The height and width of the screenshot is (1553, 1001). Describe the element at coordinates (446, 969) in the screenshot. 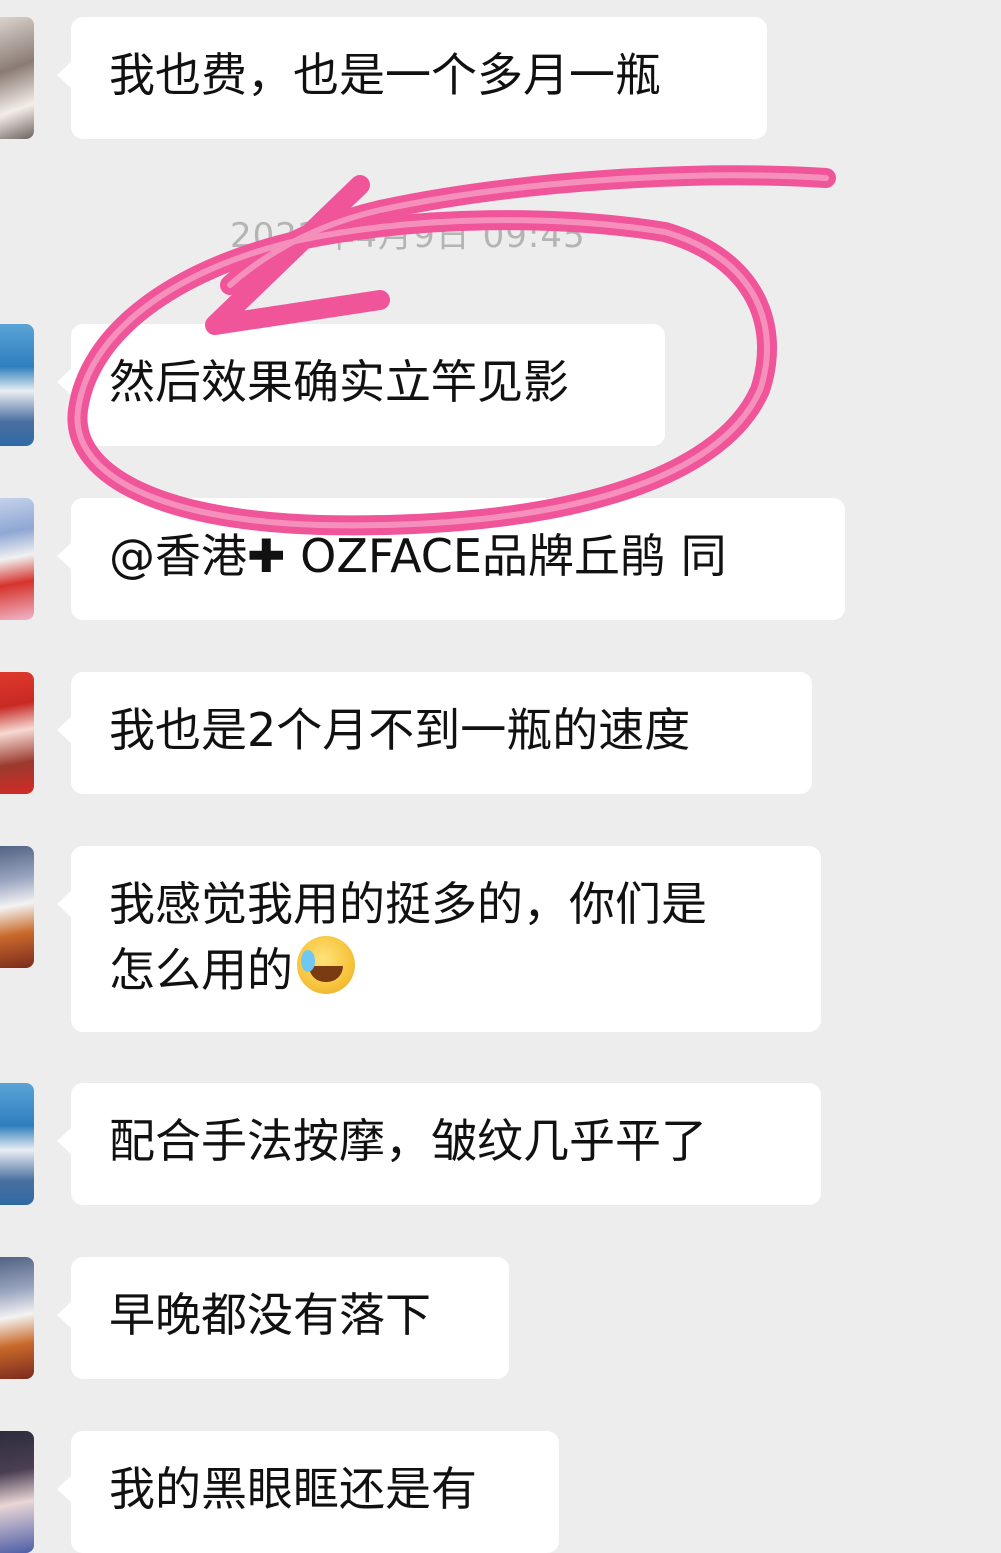

I see `message-text-line: 怎么用的` at that location.